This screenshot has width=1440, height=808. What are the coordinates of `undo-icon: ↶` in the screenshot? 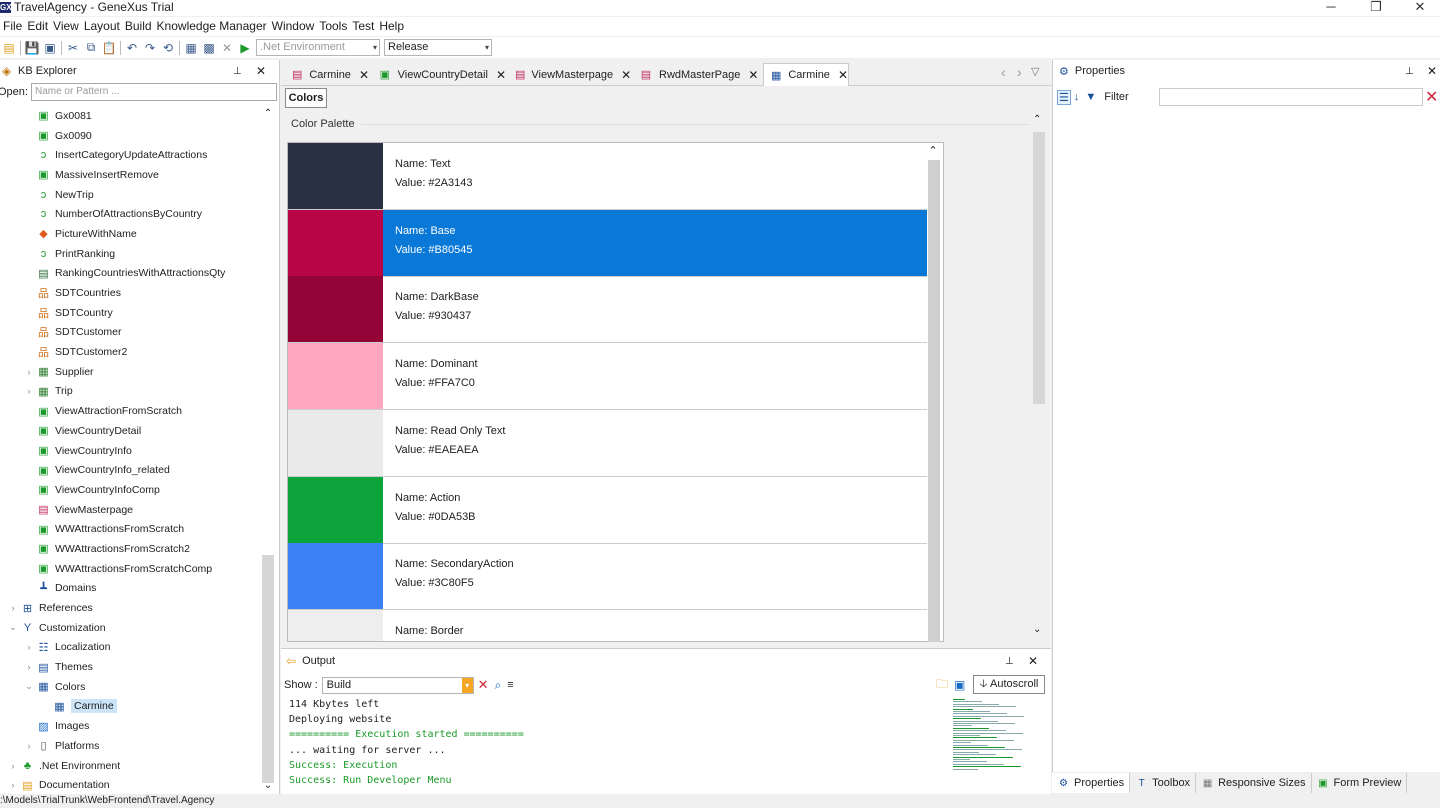 It's located at (132, 48).